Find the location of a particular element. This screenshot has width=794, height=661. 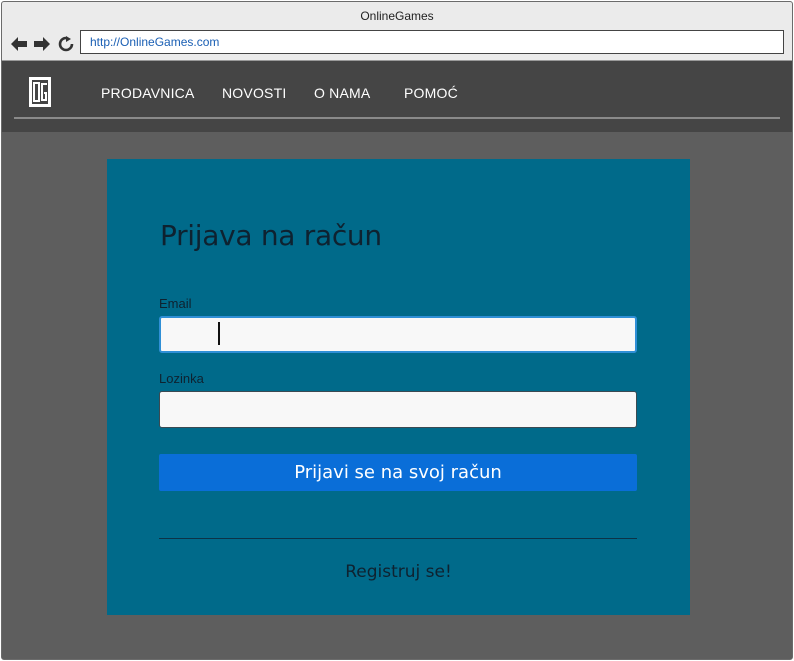

password-field is located at coordinates (398, 409).